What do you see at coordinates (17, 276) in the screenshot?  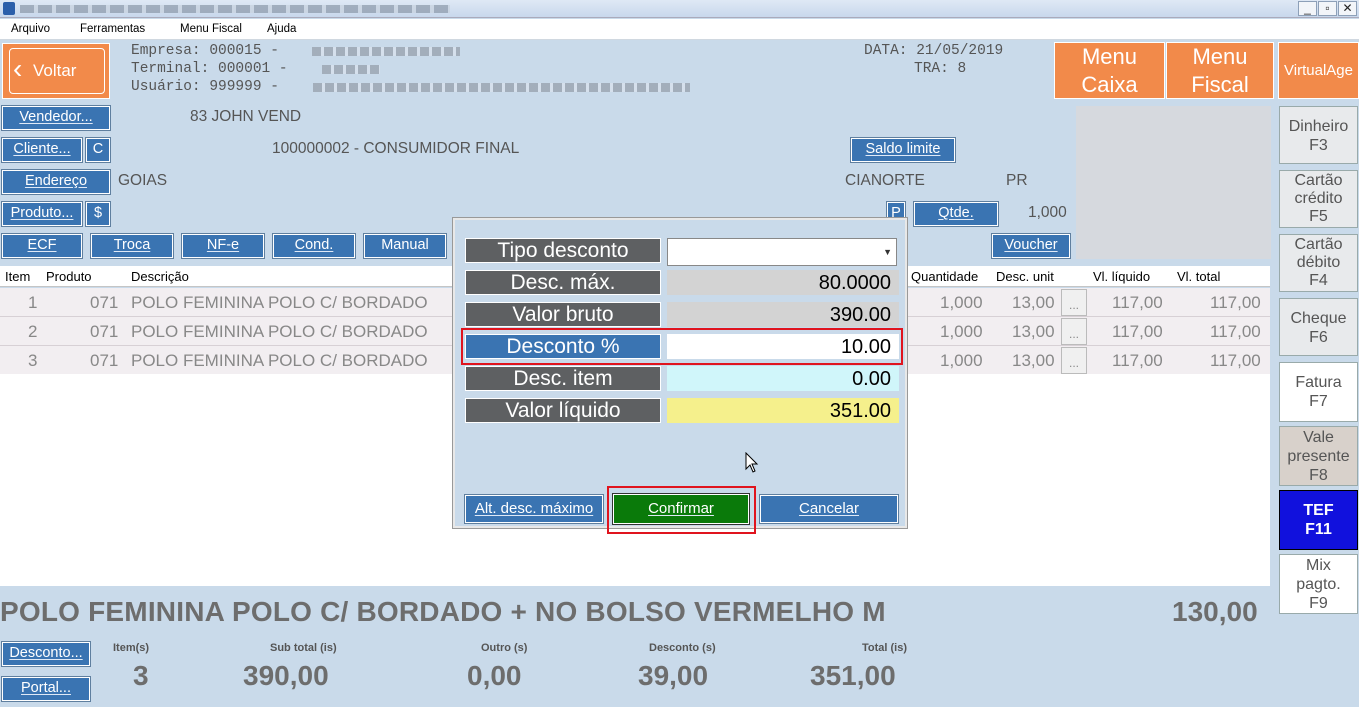 I see `col-item: Item` at bounding box center [17, 276].